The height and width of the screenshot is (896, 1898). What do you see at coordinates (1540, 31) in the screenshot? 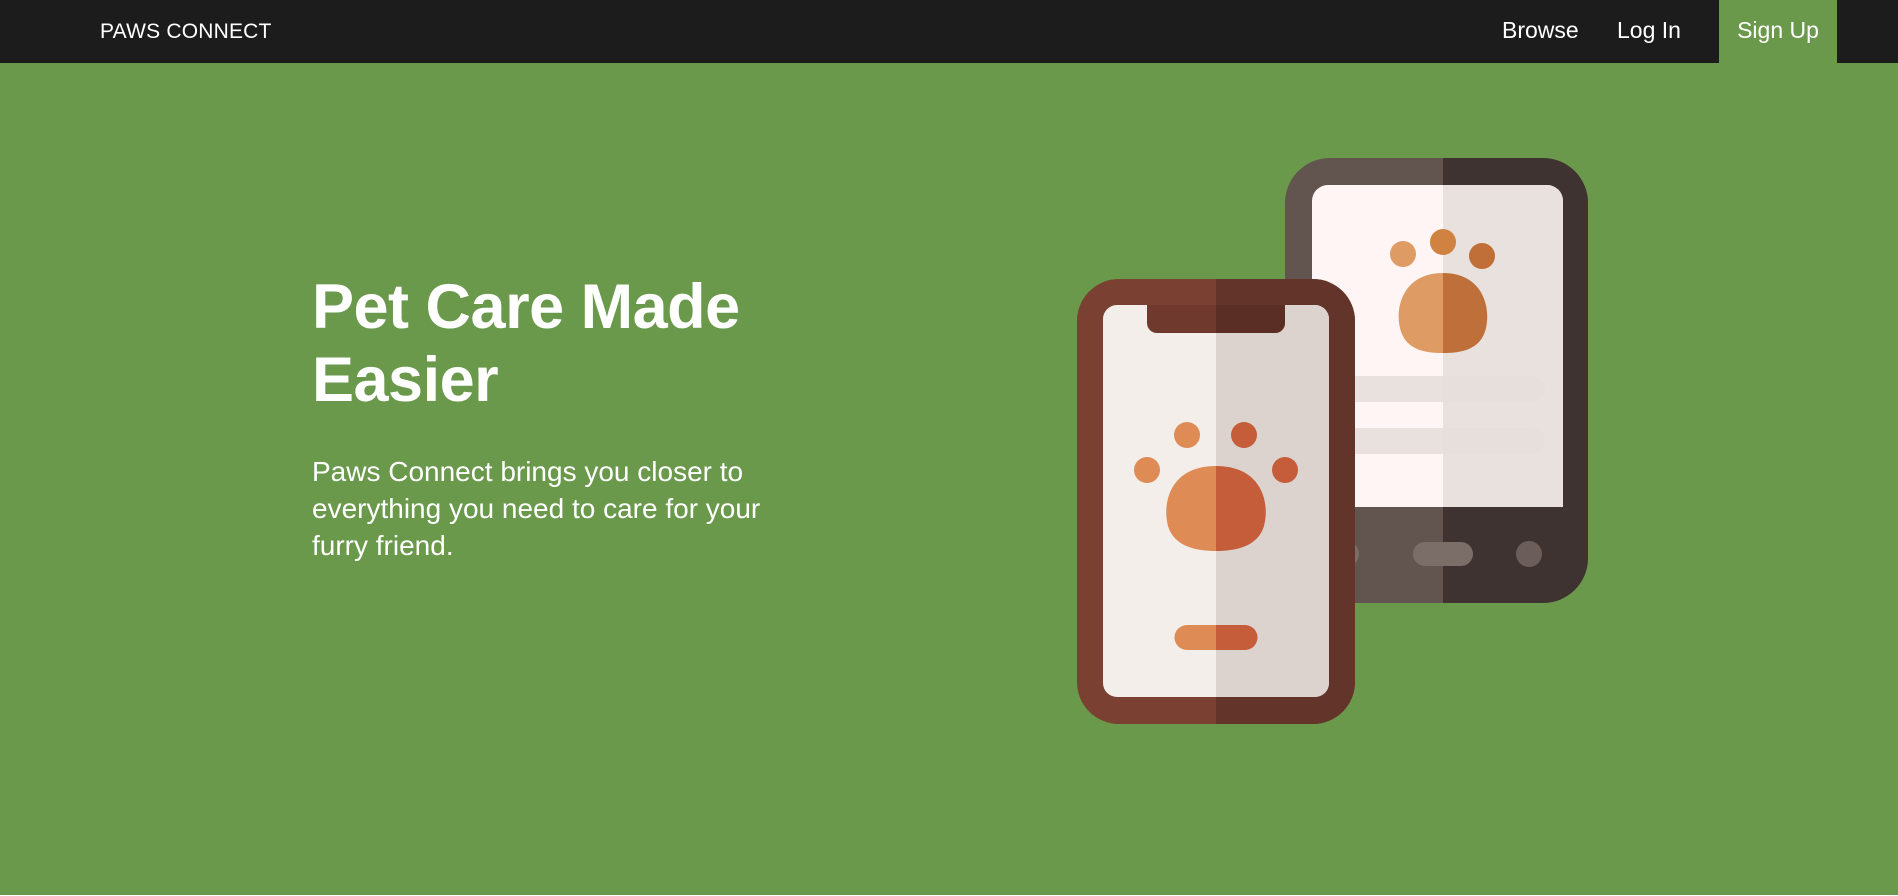
I see `nav-browse-link: Browse` at bounding box center [1540, 31].